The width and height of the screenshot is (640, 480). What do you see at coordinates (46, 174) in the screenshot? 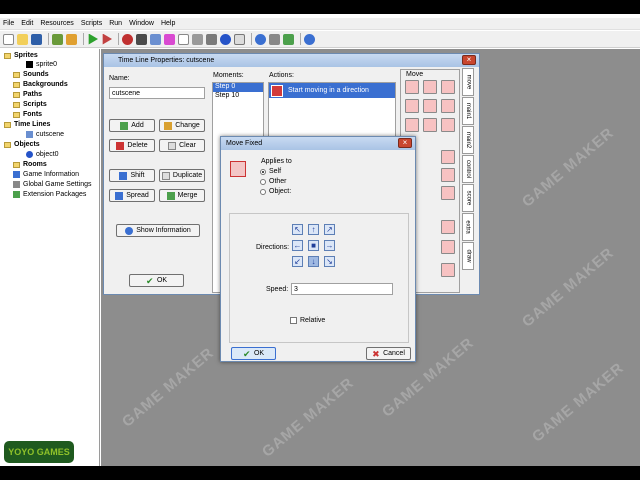
I see `tree-game-information: Game Information` at bounding box center [46, 174].